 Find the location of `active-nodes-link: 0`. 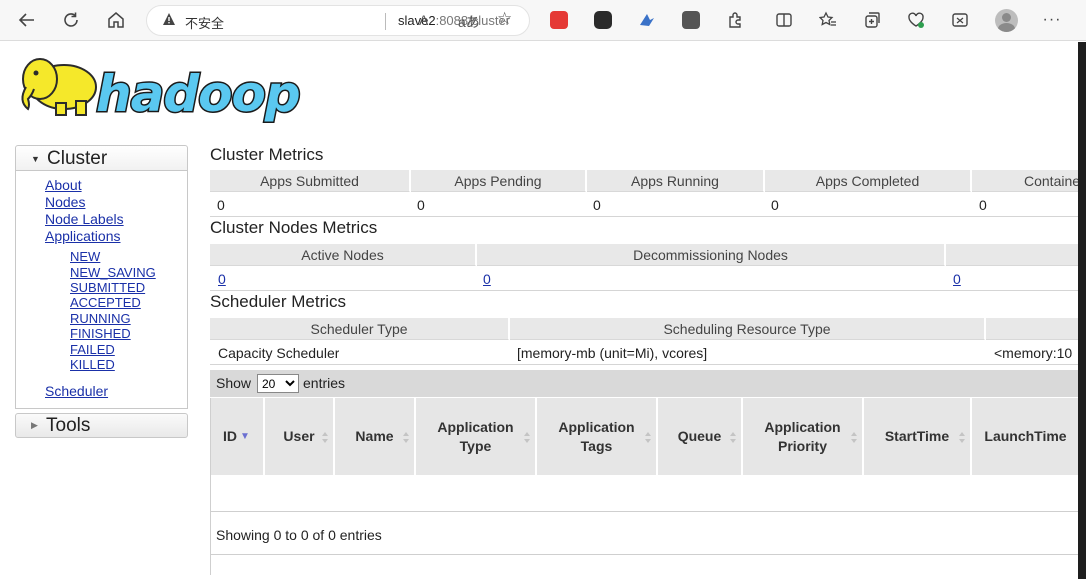

active-nodes-link: 0 is located at coordinates (222, 279).